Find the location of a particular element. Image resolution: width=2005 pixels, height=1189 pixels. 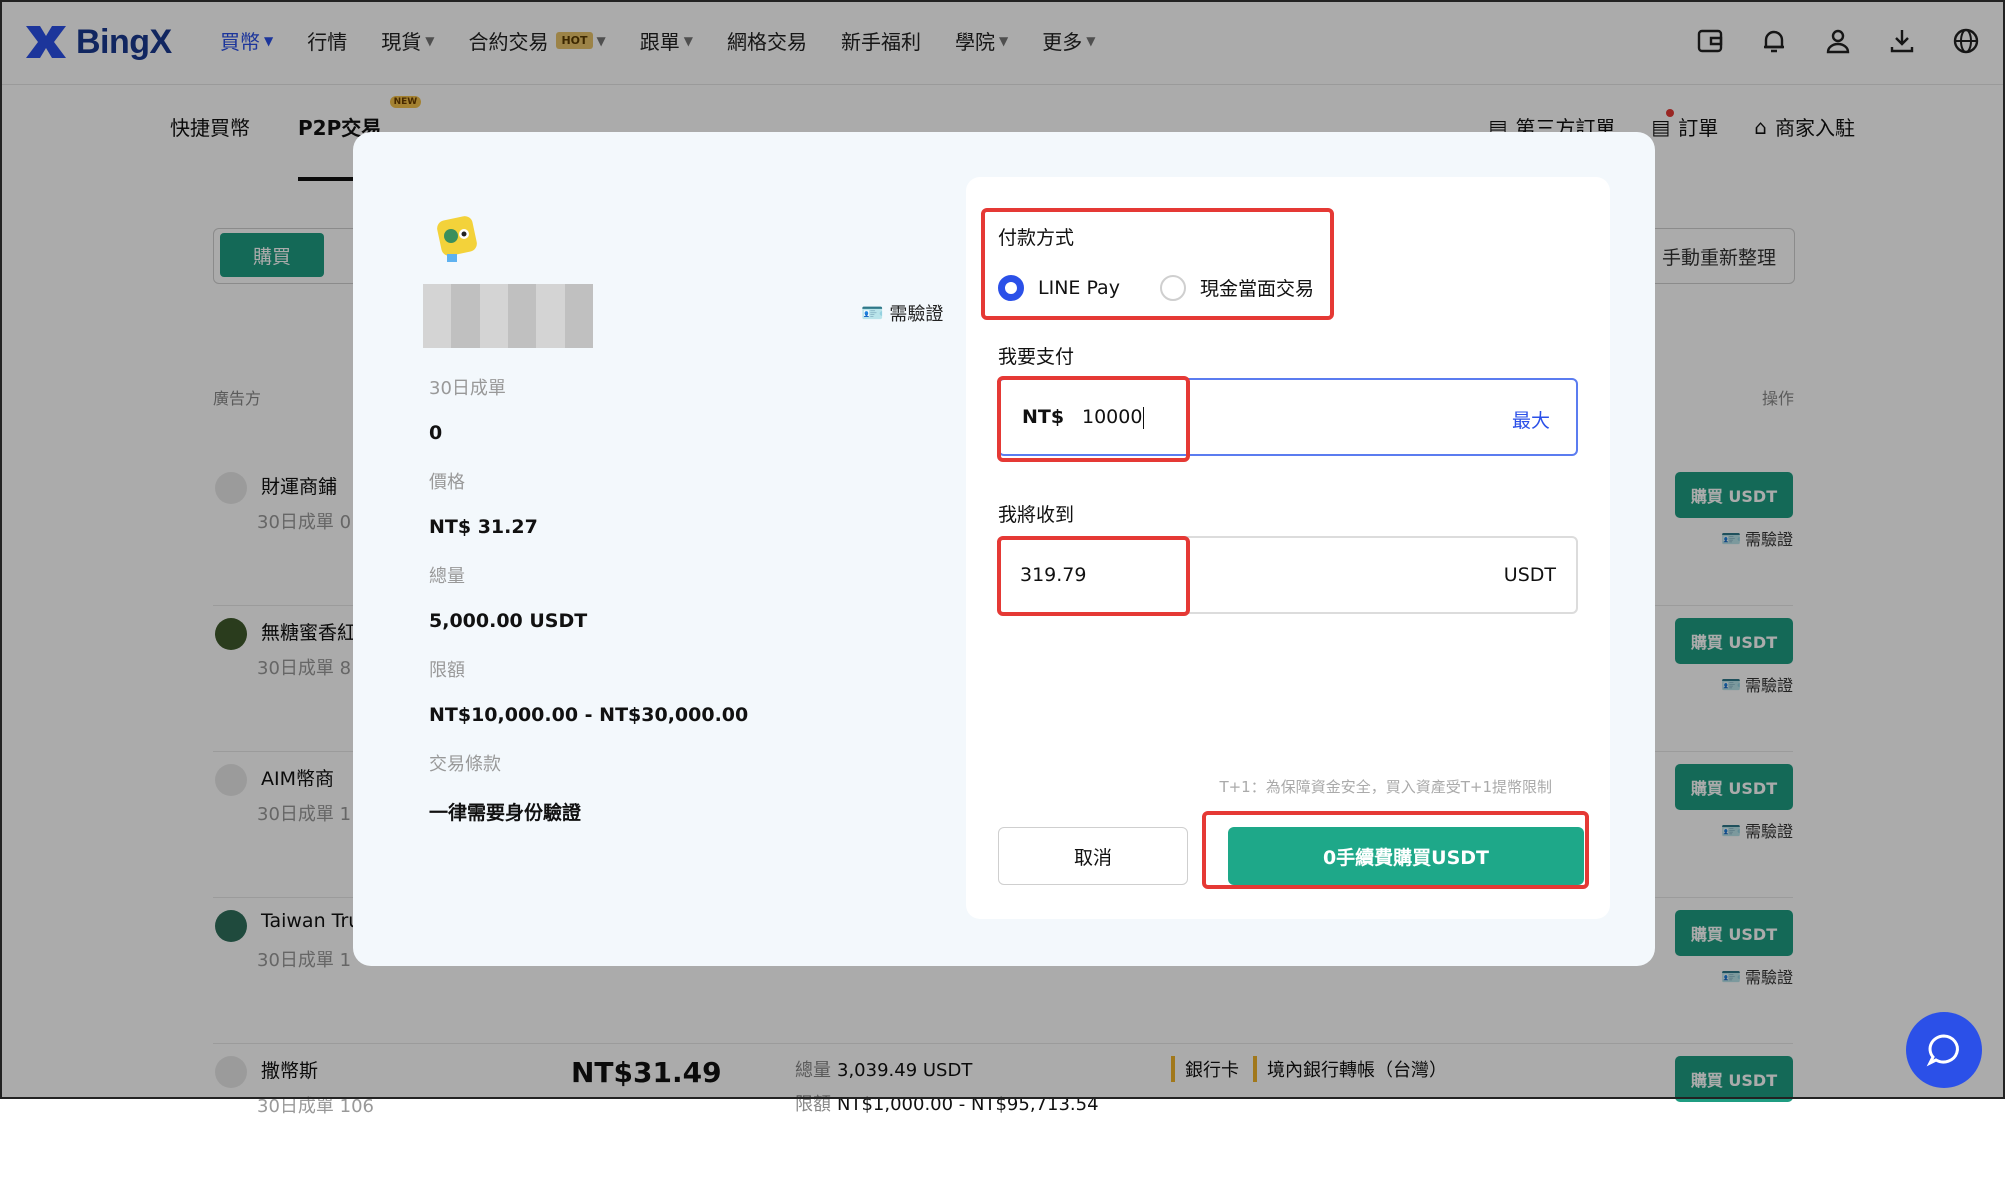

max-button: 最大 is located at coordinates (1531, 419).